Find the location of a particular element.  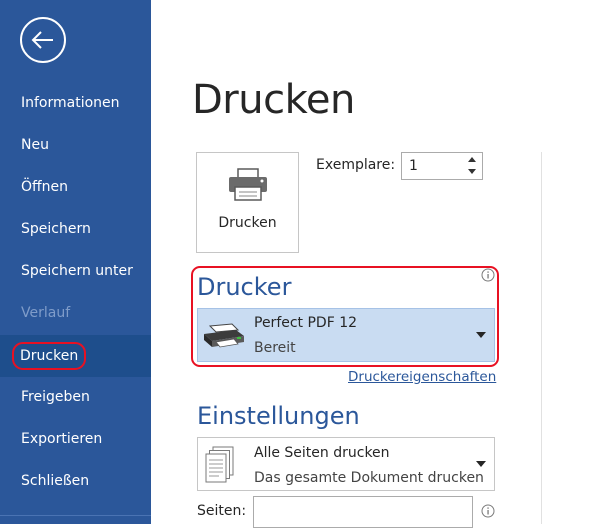

copies-decrement-button is located at coordinates (472, 172).